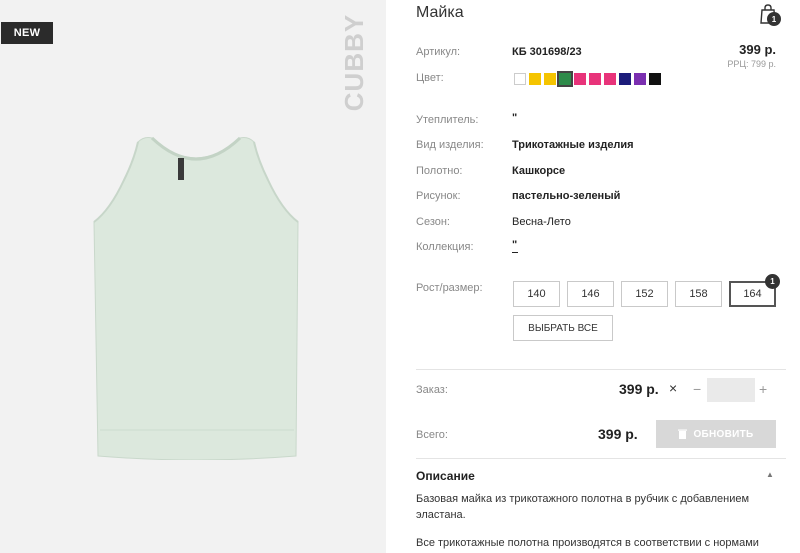  Describe the element at coordinates (438, 52) in the screenshot. I see `article-label: Артикул:` at that location.